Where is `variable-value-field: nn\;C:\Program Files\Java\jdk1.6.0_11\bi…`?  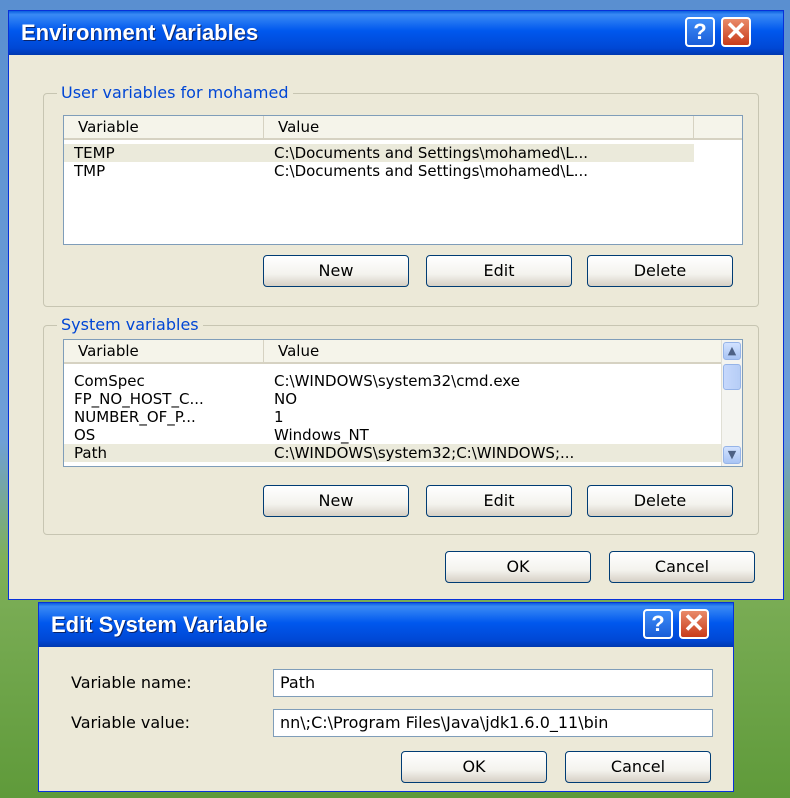 variable-value-field: nn\;C:\Program Files\Java\jdk1.6.0_11\bi… is located at coordinates (493, 723).